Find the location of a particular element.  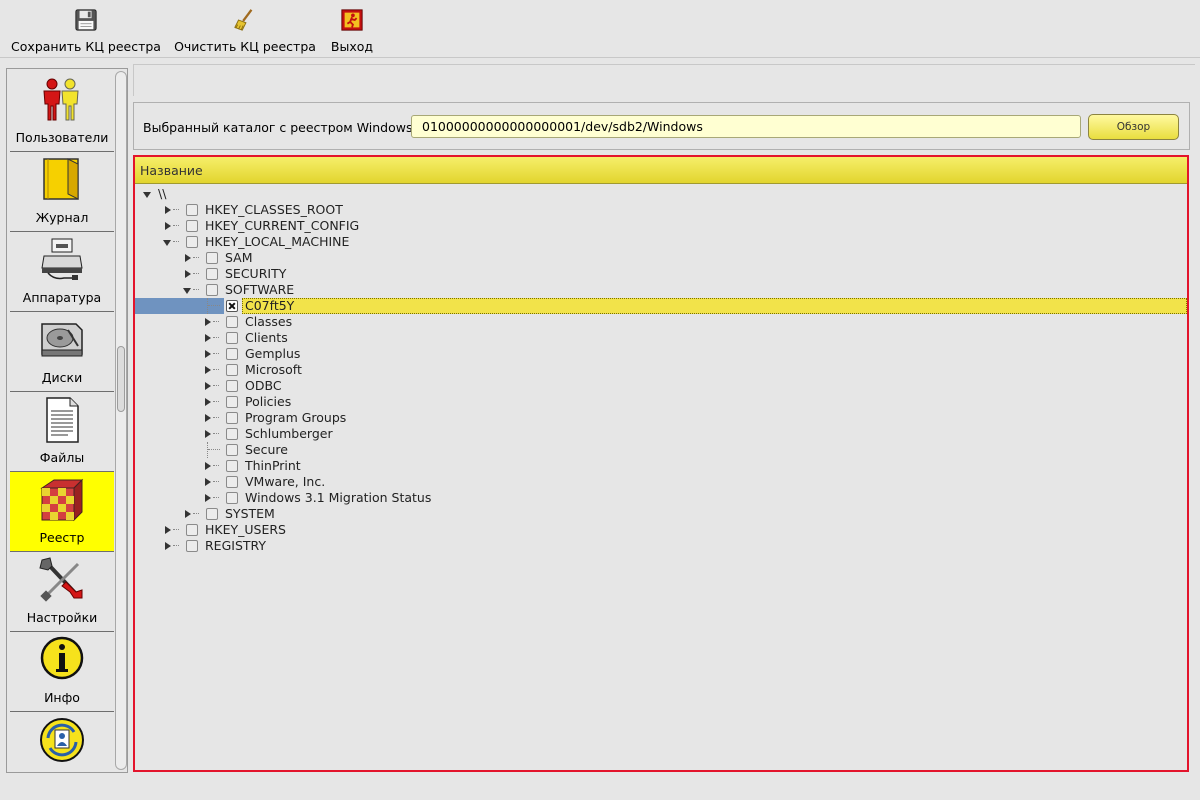

tree-row: SECURITY is located at coordinates (661, 274).